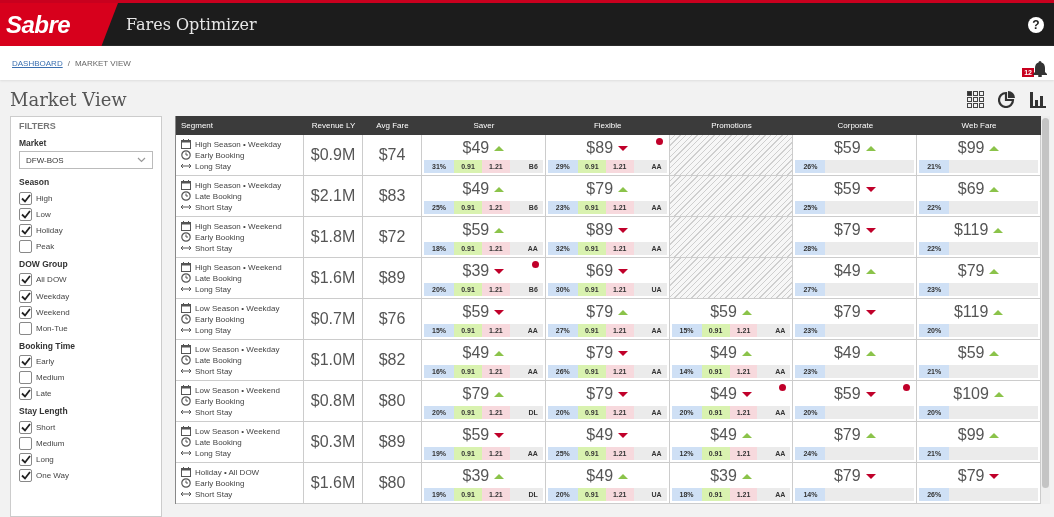  What do you see at coordinates (227, 472) in the screenshot?
I see `segment-label: Holiday • All DOW` at bounding box center [227, 472].